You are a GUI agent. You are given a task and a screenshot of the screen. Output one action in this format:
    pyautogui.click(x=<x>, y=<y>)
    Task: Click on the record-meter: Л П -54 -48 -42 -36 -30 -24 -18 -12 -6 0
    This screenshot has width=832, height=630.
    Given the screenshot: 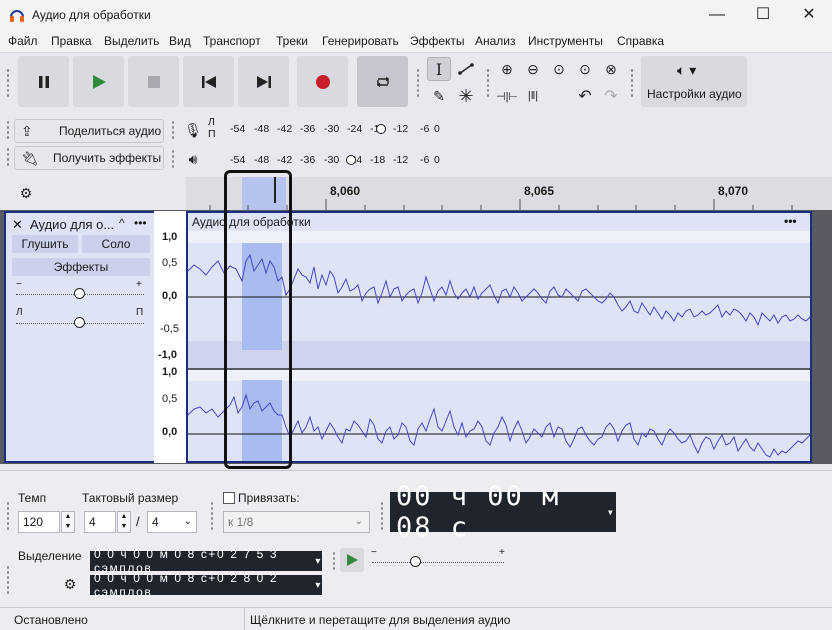 What is the action you would take?
    pyautogui.click(x=326, y=128)
    